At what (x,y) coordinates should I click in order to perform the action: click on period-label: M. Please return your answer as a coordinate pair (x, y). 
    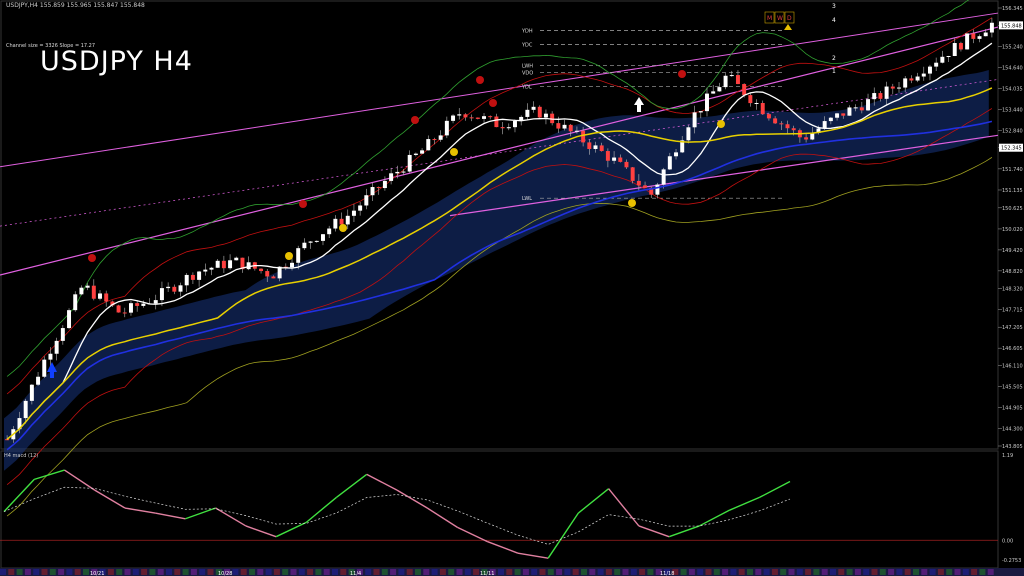
    Looking at the image, I should click on (769, 18).